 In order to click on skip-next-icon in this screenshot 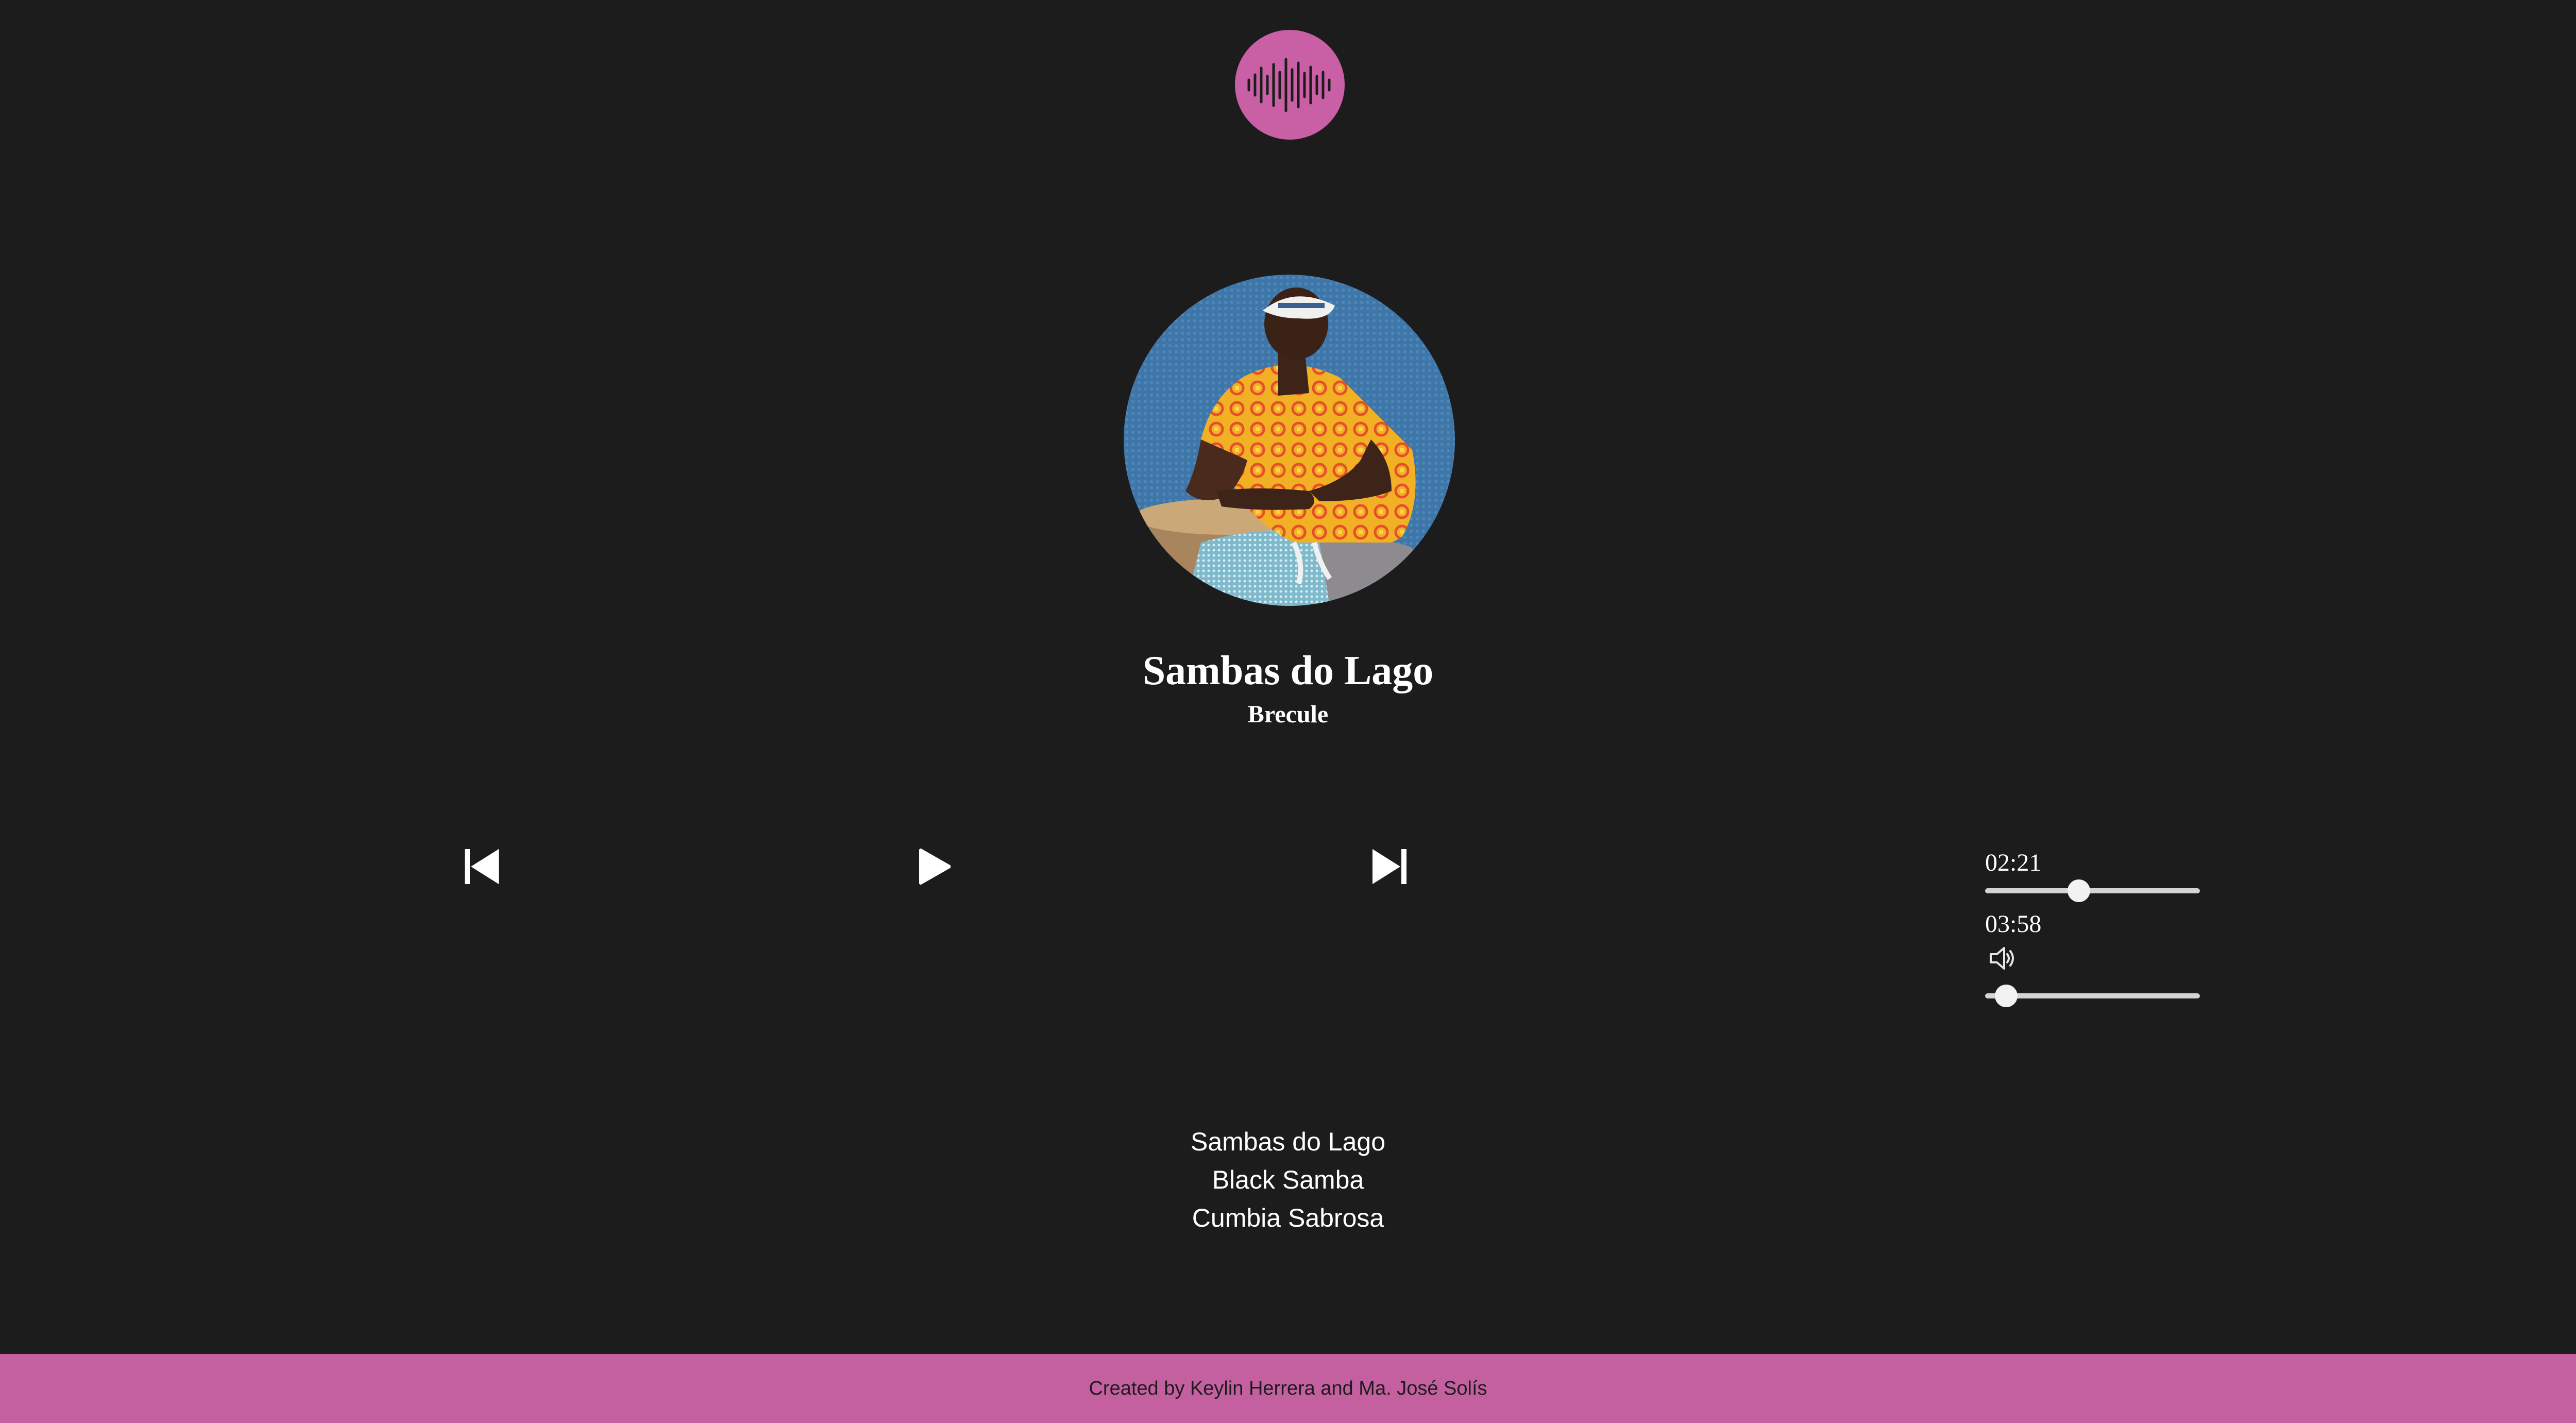, I will do `click(1389, 866)`.